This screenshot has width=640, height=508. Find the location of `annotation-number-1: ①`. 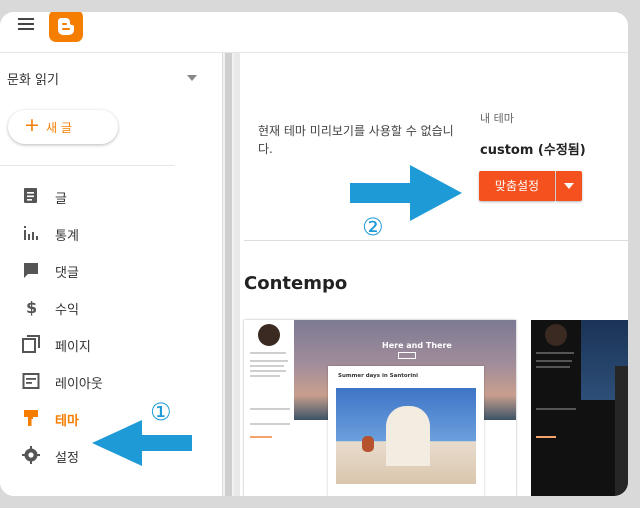

annotation-number-1: ① is located at coordinates (161, 412).